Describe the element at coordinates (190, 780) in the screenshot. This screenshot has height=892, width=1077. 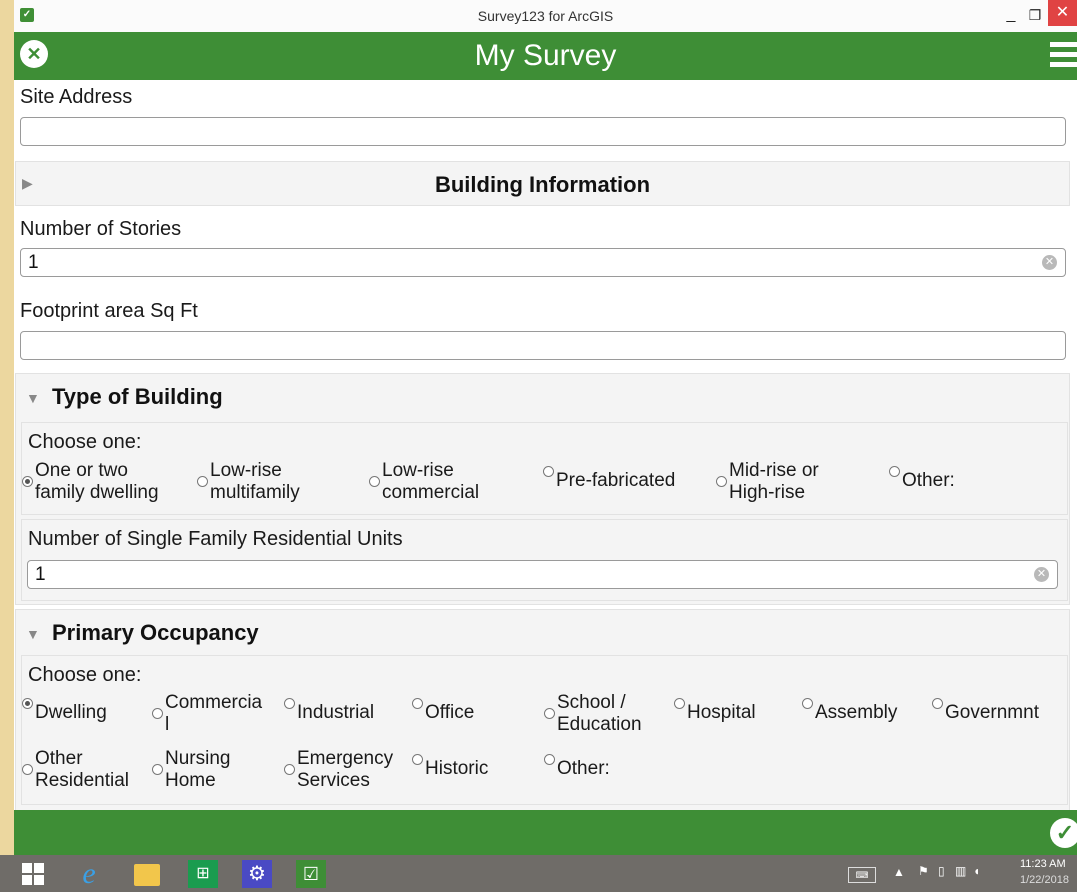
I see `radio-option-label-line: Home` at that location.